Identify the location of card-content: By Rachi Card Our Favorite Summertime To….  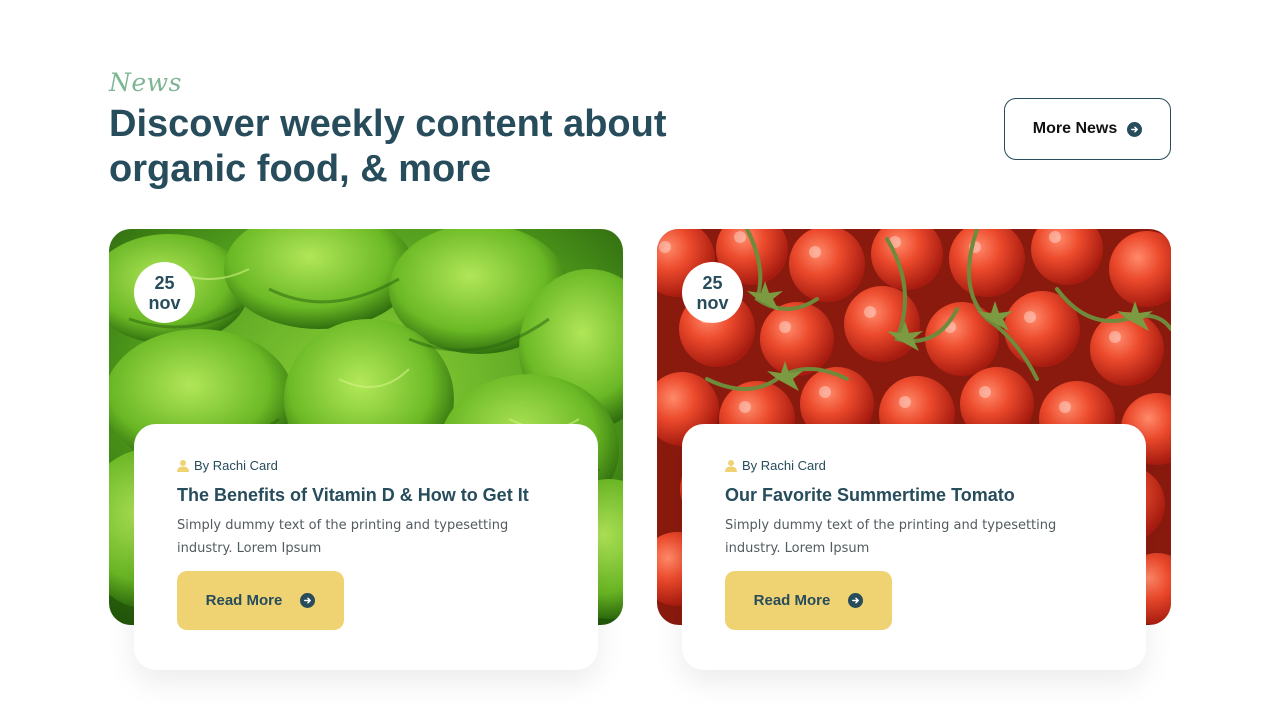
(914, 547).